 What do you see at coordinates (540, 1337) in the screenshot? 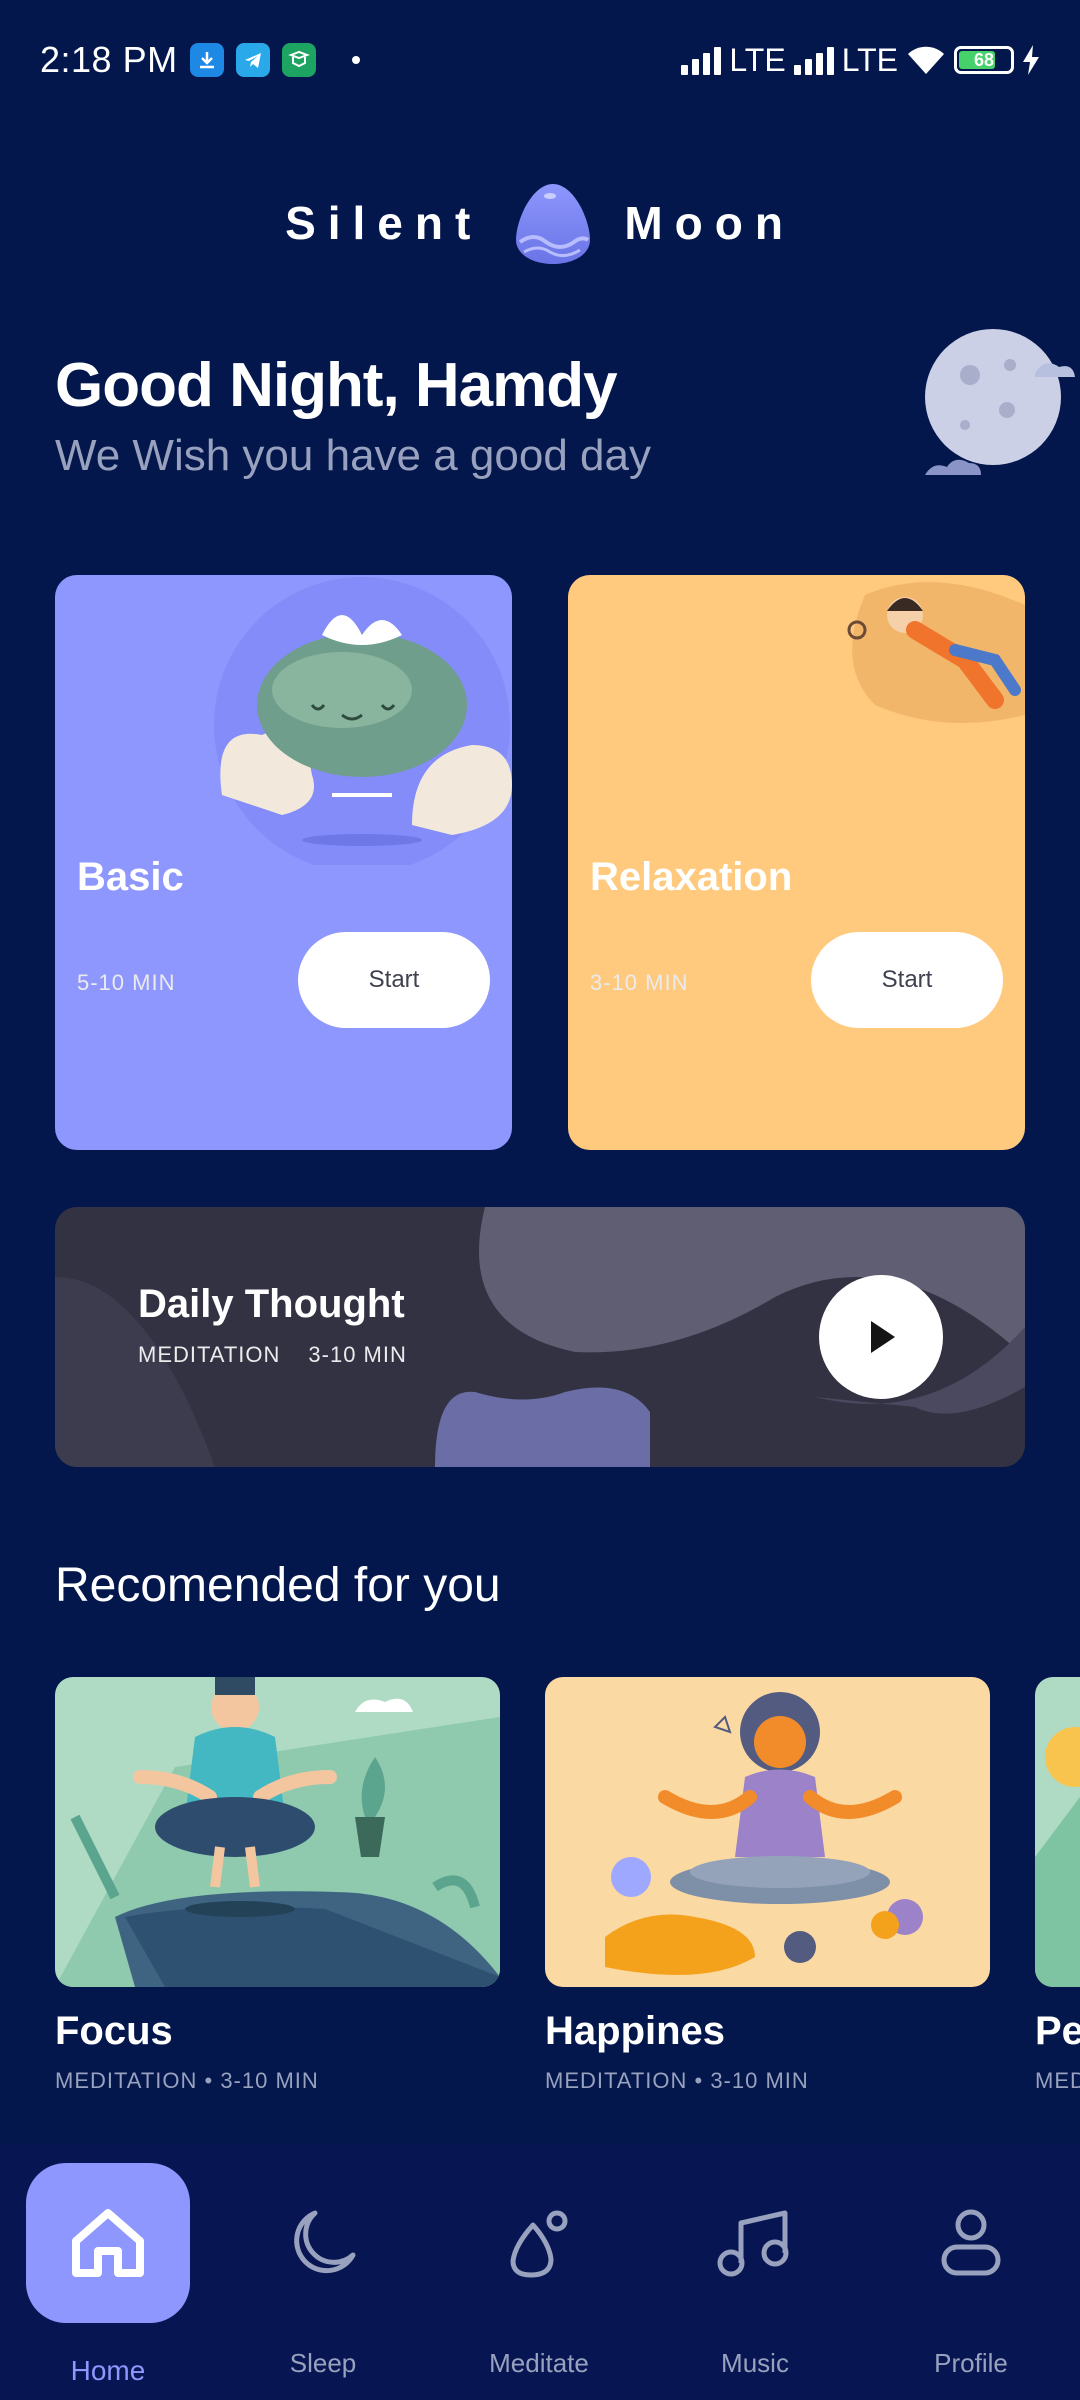
I see `daily-thought-card: Daily Thought MEDITATION 3-10 MIN` at bounding box center [540, 1337].